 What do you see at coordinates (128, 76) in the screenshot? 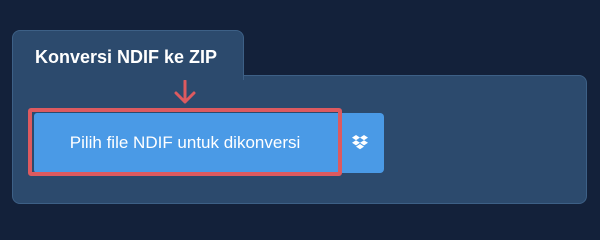
I see `tab-join` at bounding box center [128, 76].